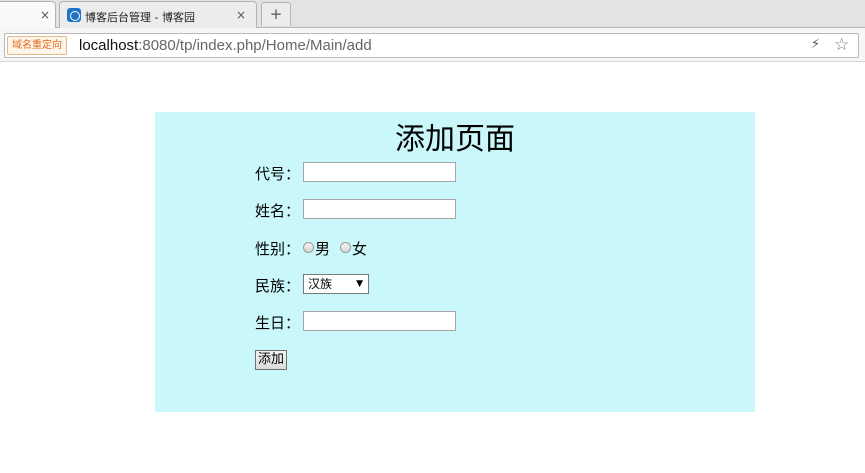 The width and height of the screenshot is (865, 473). I want to click on gender-male-radio, so click(308, 247).